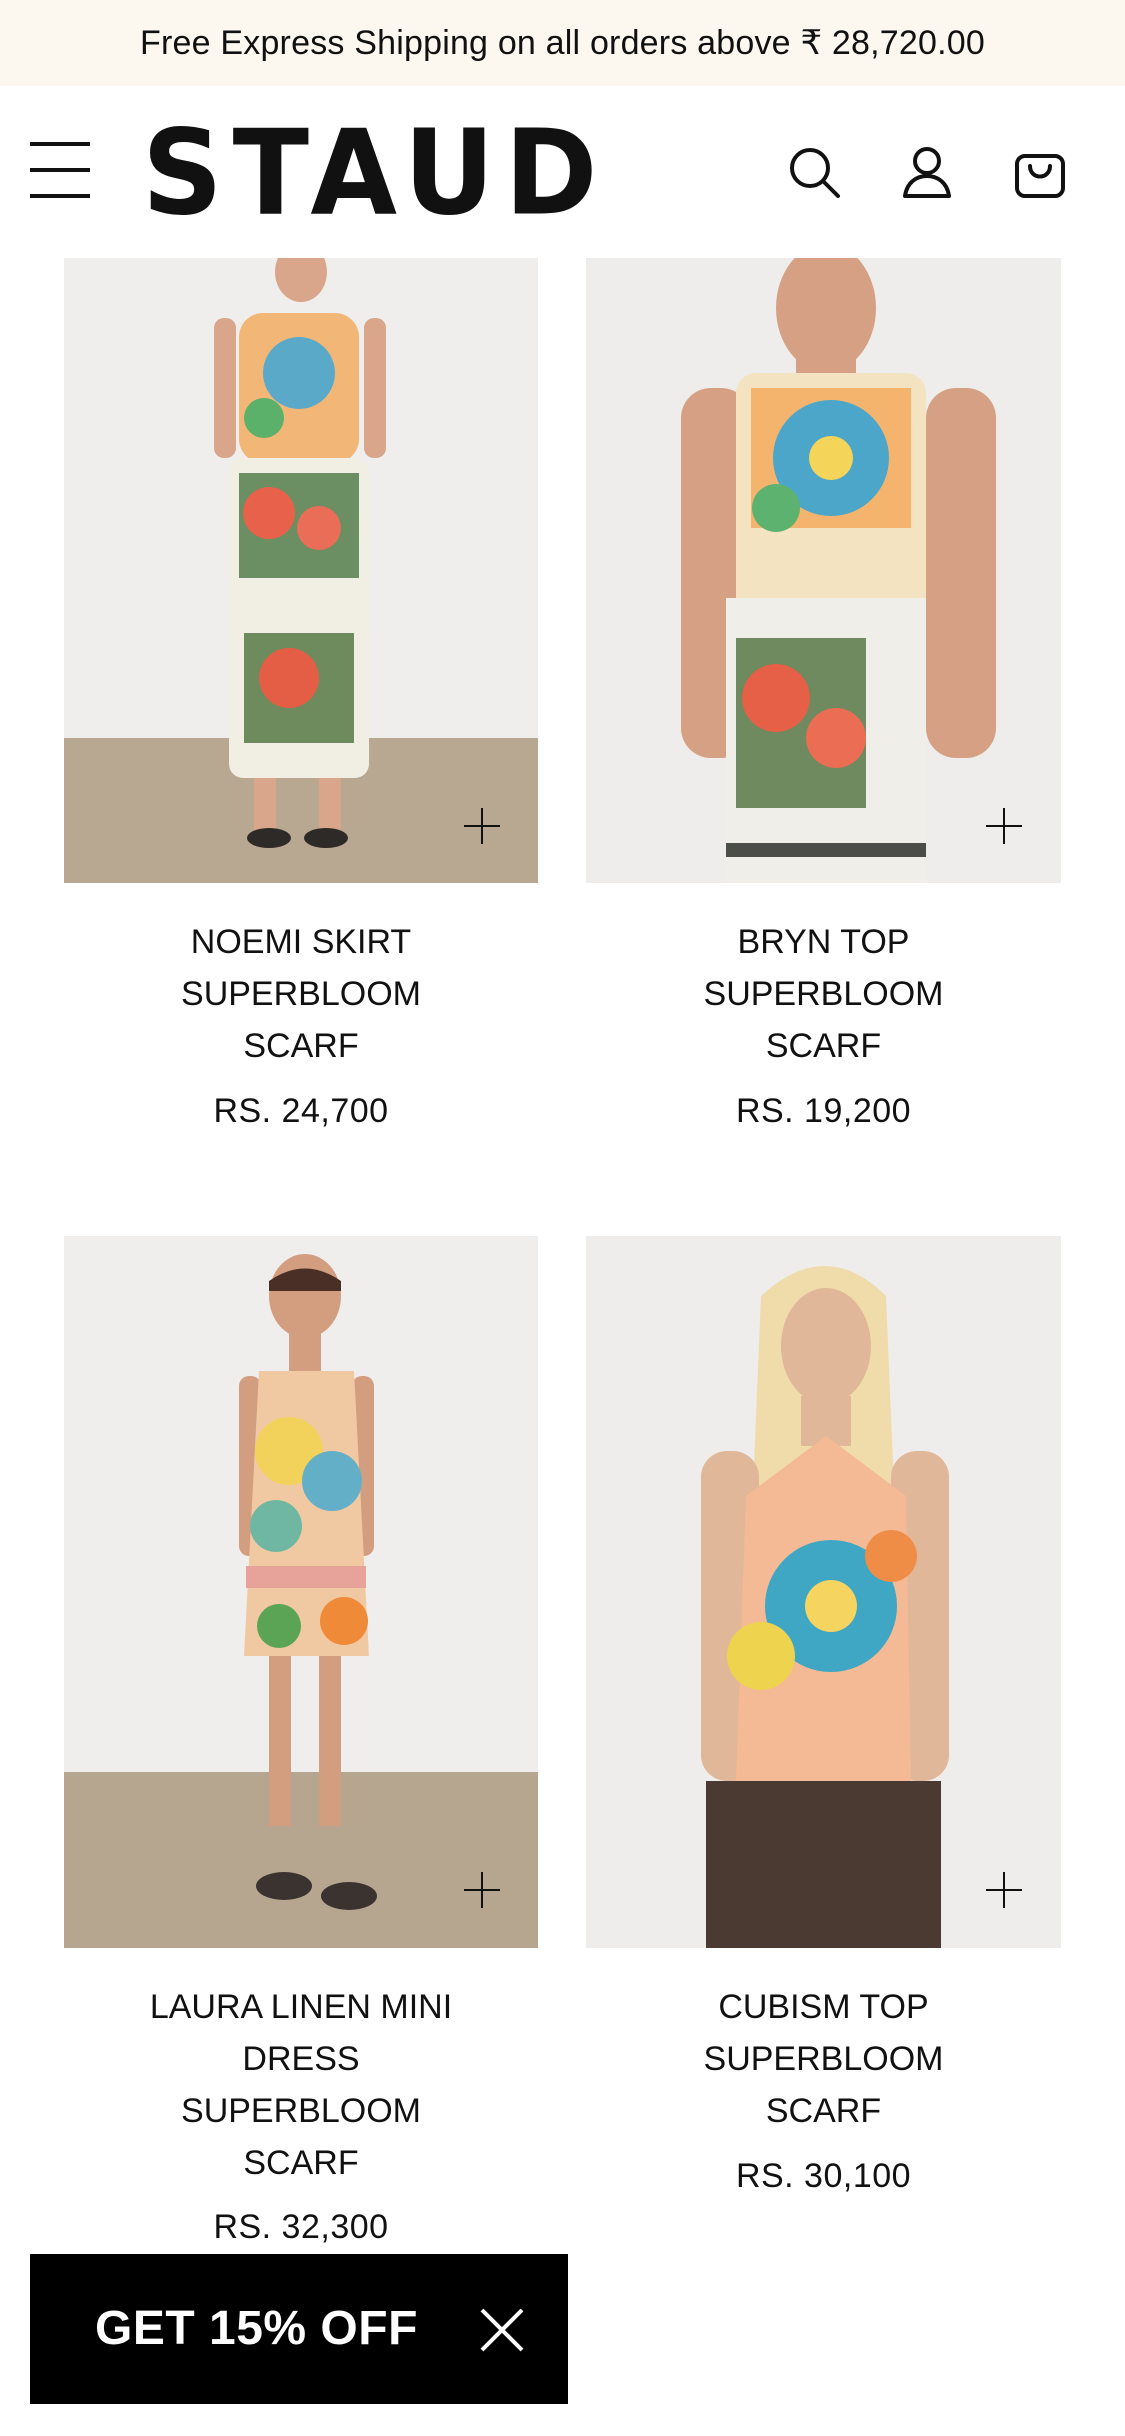 This screenshot has width=1125, height=2436. I want to click on product-name: BRYN TOP SUPERBLOOM SCARF, so click(823, 994).